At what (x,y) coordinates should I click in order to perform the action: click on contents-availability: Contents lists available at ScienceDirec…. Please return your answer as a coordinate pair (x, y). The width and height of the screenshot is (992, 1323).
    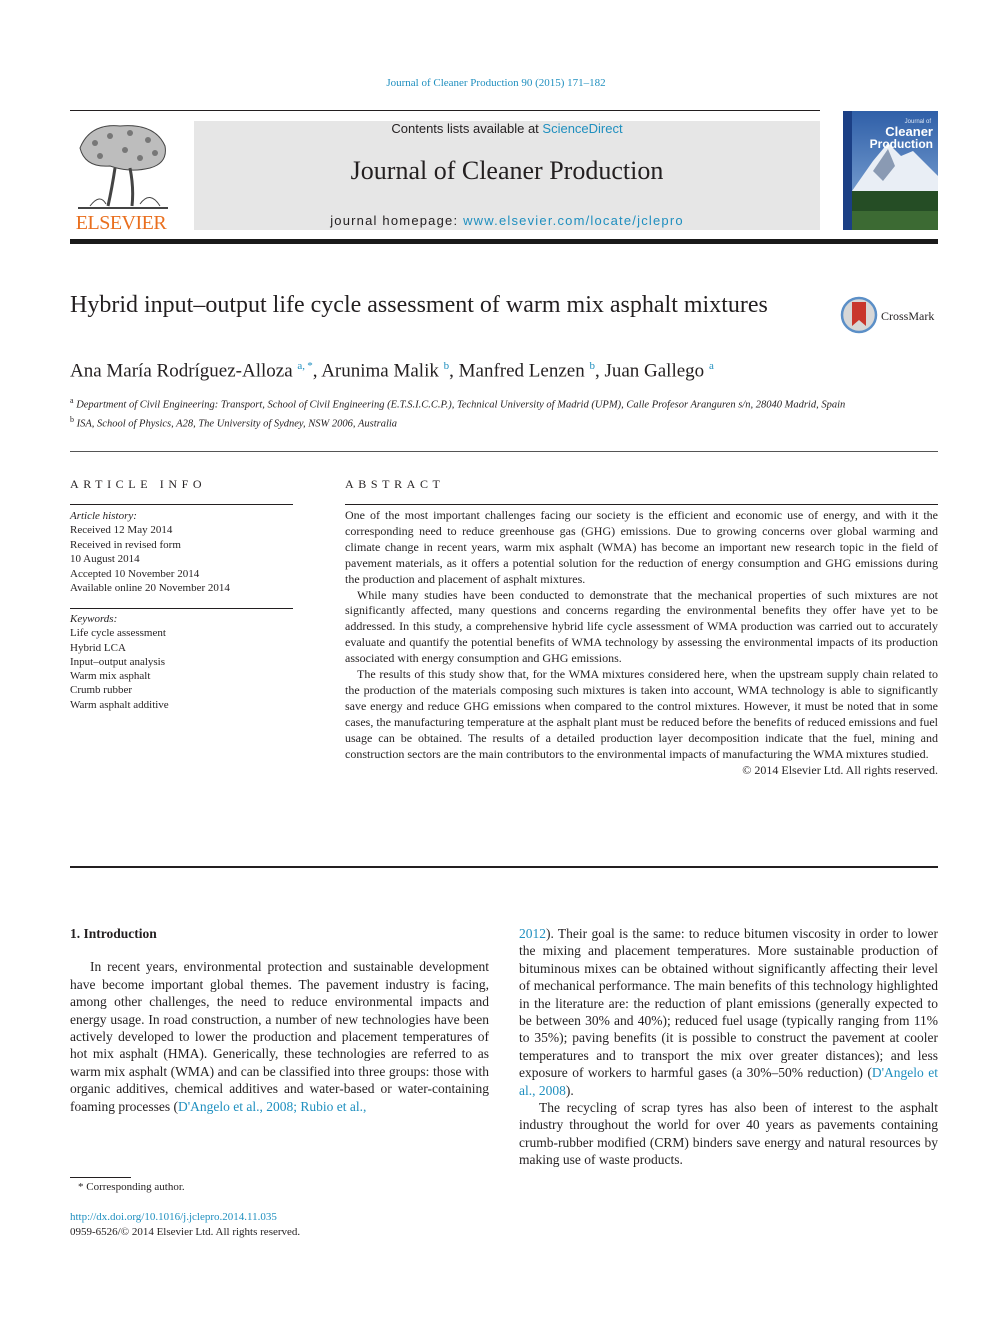
    Looking at the image, I should click on (507, 128).